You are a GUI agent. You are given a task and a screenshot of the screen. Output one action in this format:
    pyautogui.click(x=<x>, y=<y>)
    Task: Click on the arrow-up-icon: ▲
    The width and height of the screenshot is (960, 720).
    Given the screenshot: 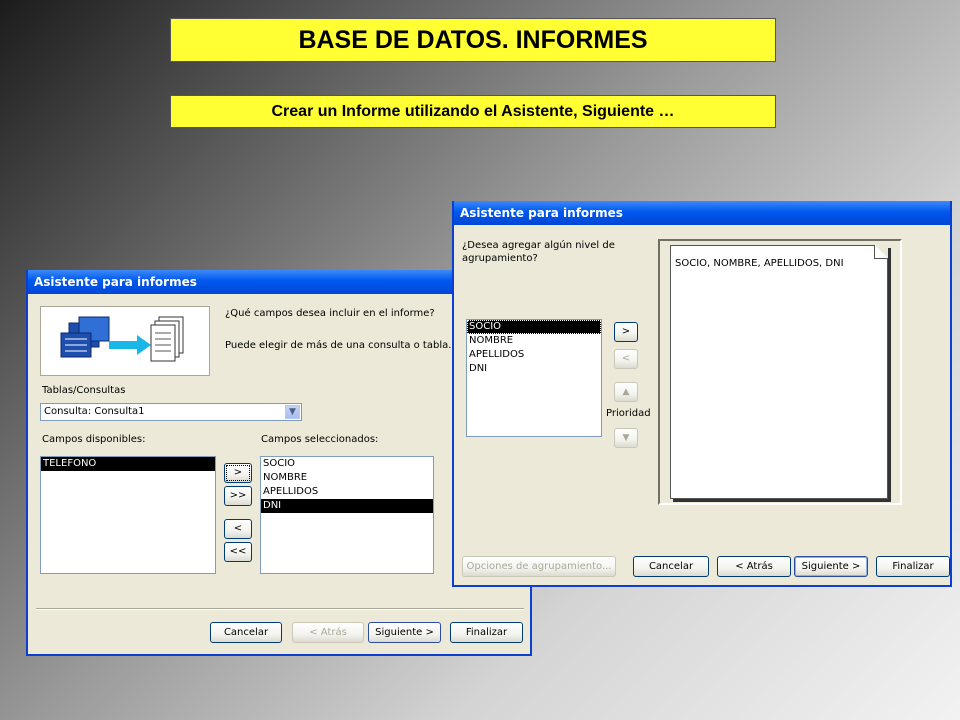 What is the action you would take?
    pyautogui.click(x=626, y=392)
    